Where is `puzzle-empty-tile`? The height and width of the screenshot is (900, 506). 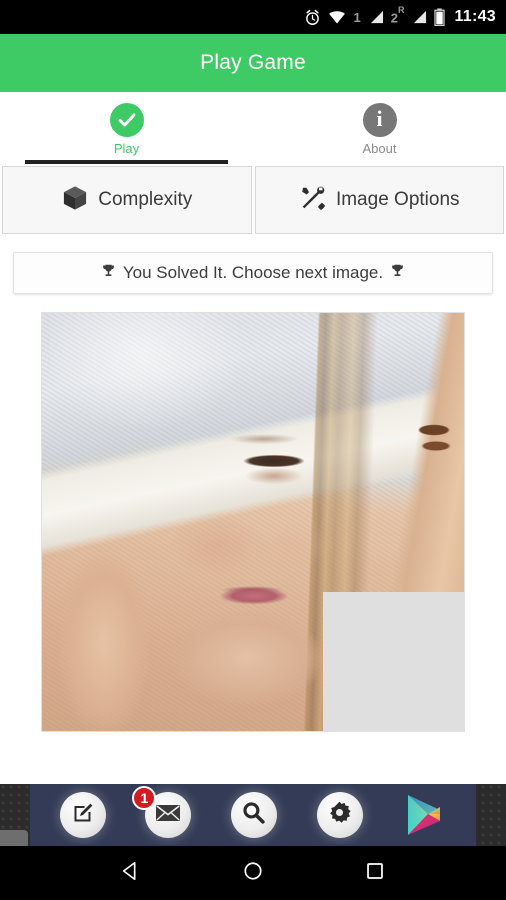 puzzle-empty-tile is located at coordinates (393, 661).